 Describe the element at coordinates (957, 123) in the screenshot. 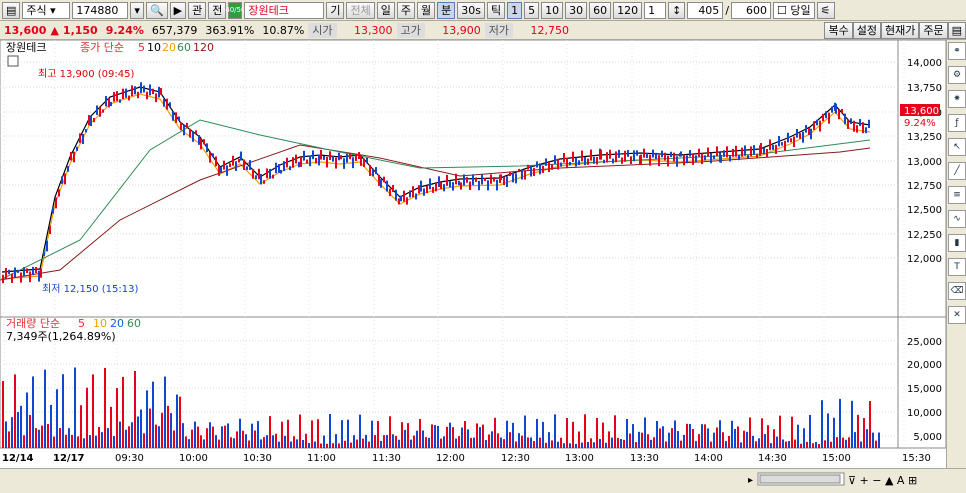

I see `formula-icon: ƒ` at that location.